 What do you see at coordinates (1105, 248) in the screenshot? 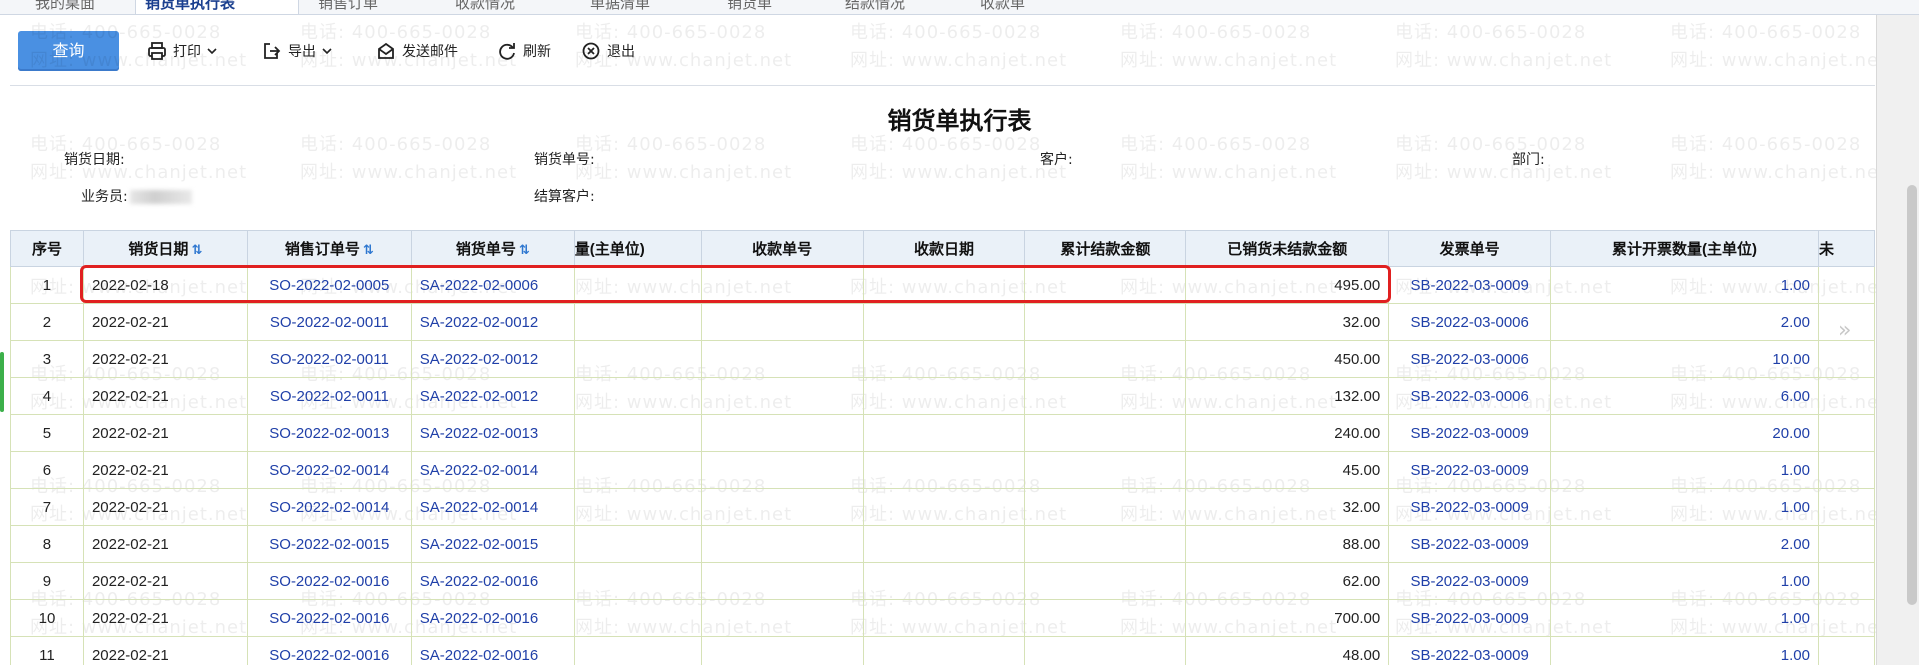
I see `col-header-settled-amount: 累计结款金额` at bounding box center [1105, 248].